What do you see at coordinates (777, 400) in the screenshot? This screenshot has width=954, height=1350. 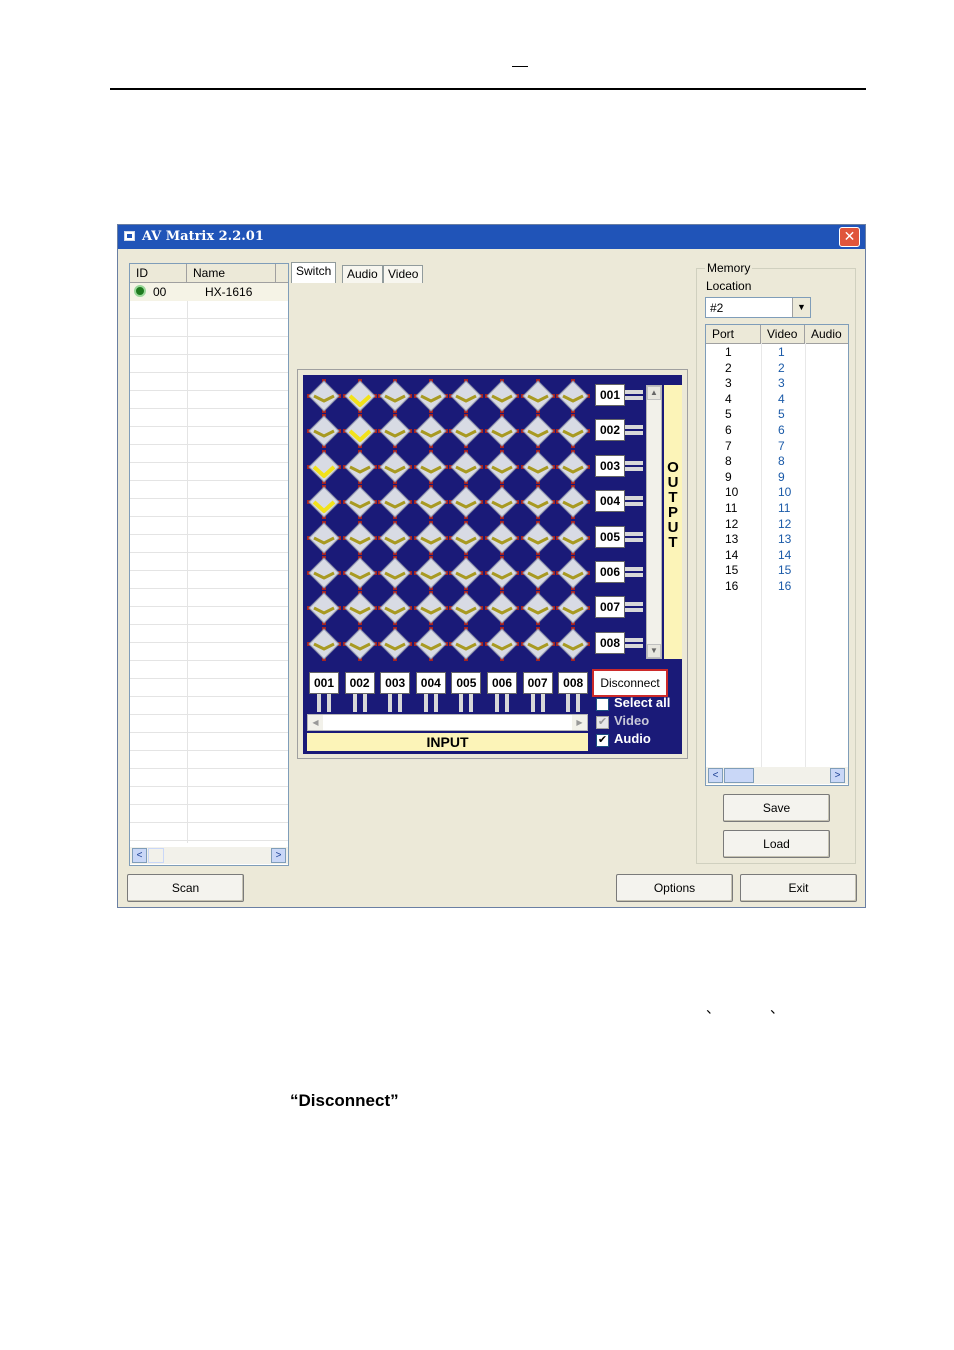 I see `port-row: 44` at bounding box center [777, 400].